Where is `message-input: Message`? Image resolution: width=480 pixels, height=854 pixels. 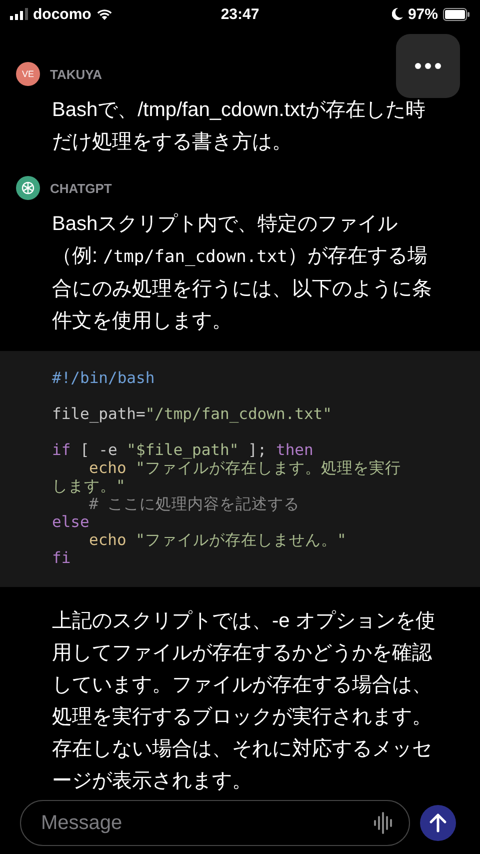
message-input: Message is located at coordinates (206, 823).